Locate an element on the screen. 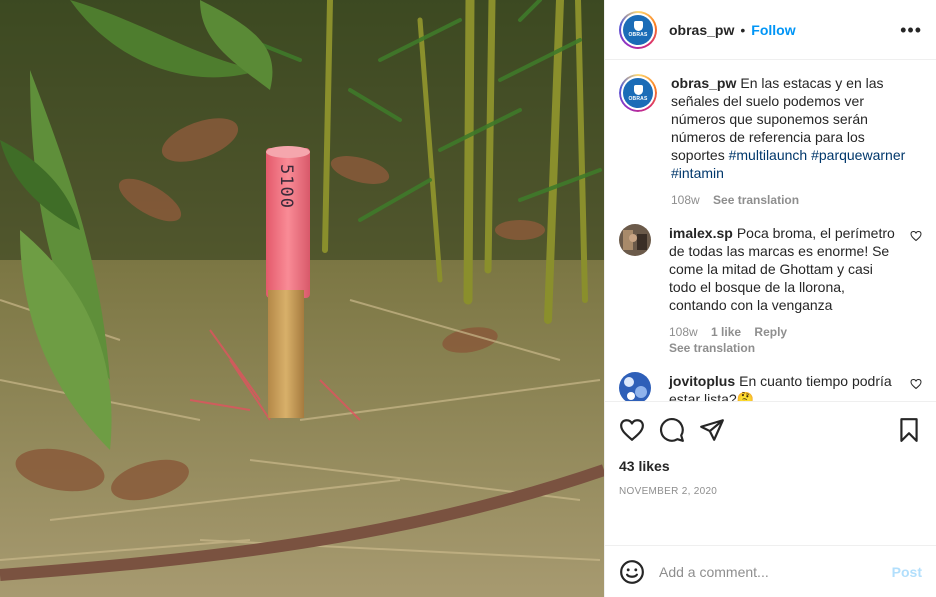  caption-avatar-ring: OBRAS is located at coordinates (638, 93).